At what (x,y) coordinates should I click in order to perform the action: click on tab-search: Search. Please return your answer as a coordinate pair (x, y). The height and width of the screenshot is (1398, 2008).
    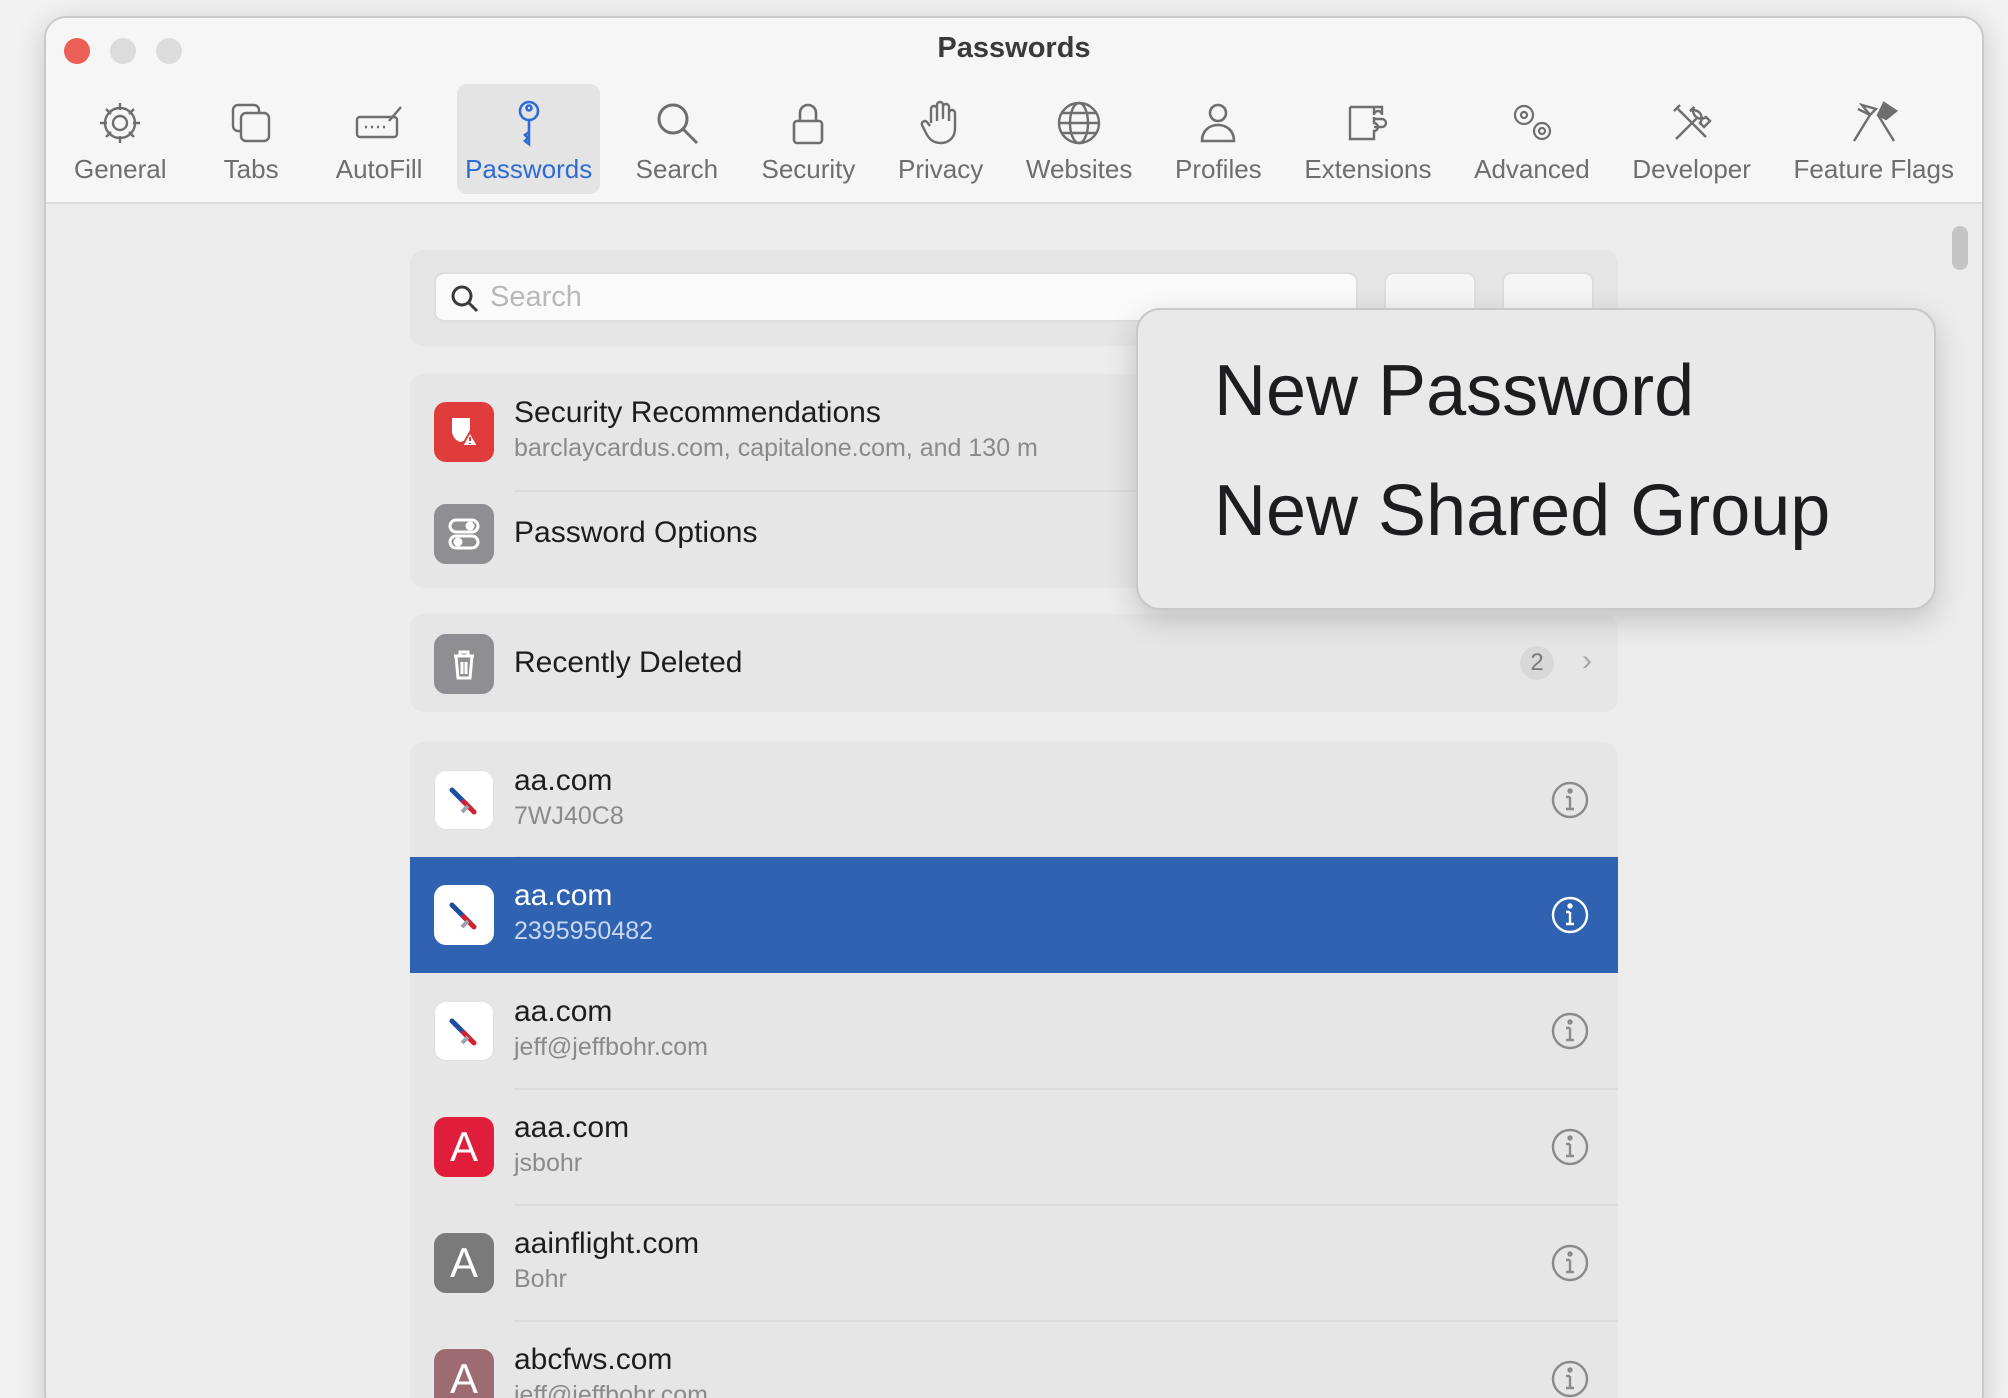
    Looking at the image, I should click on (677, 139).